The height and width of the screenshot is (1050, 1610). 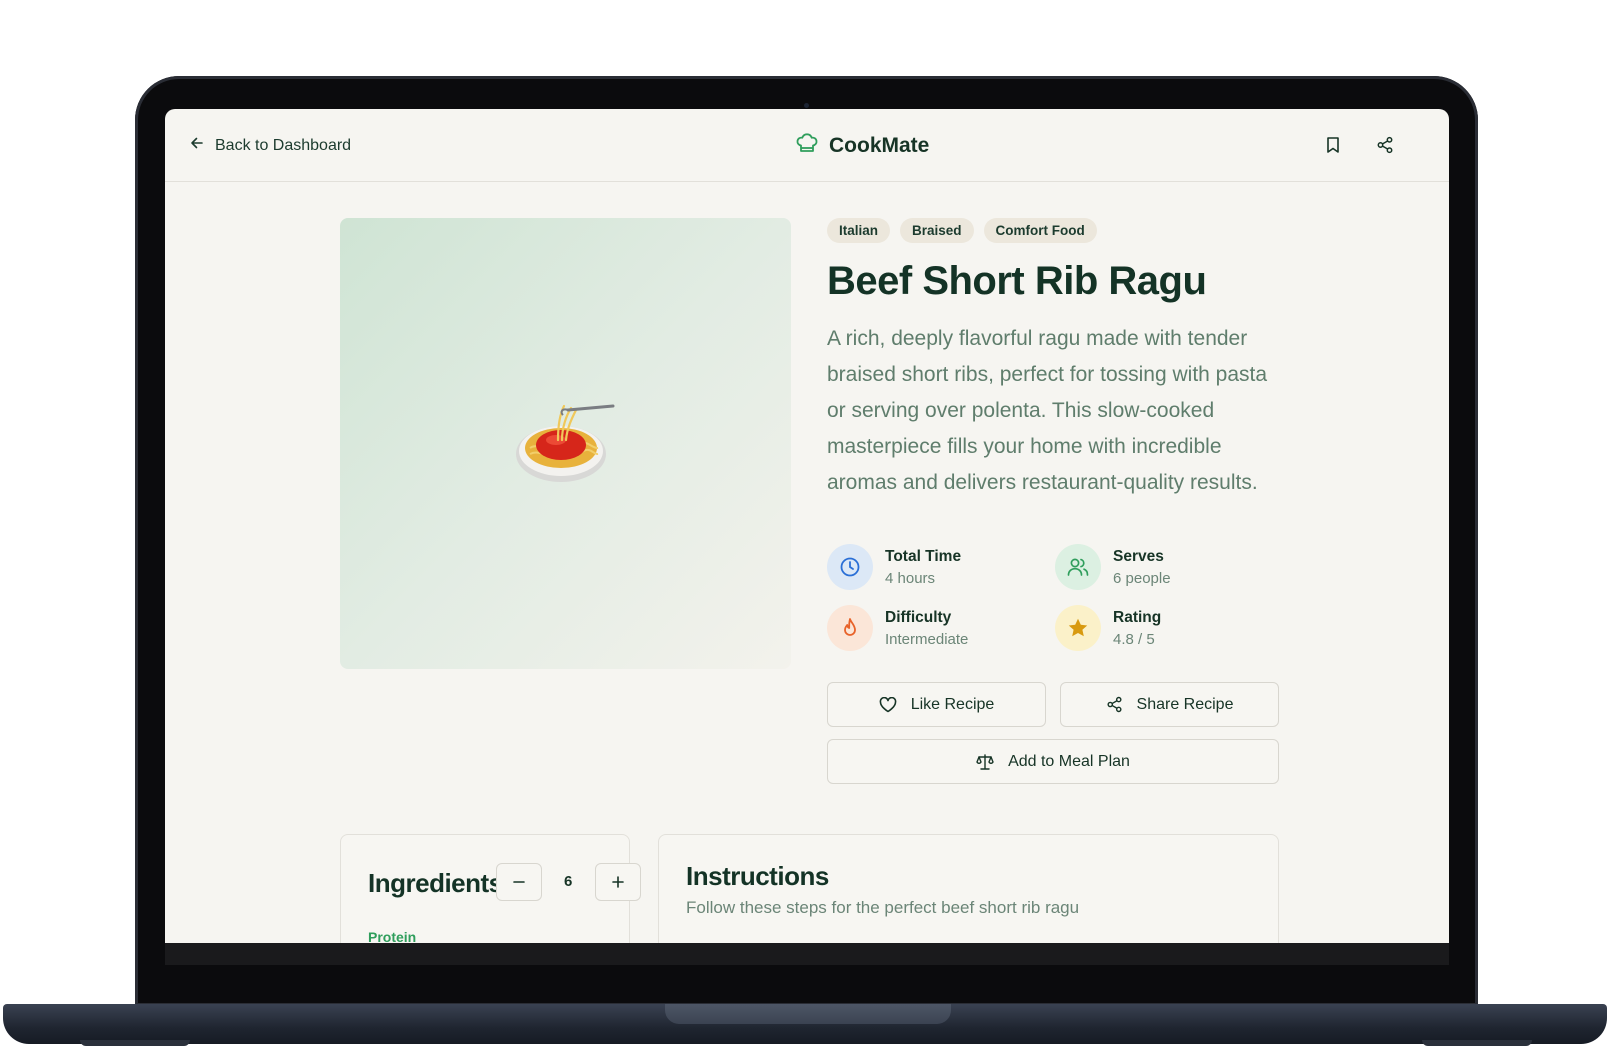 What do you see at coordinates (1069, 761) in the screenshot?
I see `add-to-meal-plan-label: Add to Meal Plan` at bounding box center [1069, 761].